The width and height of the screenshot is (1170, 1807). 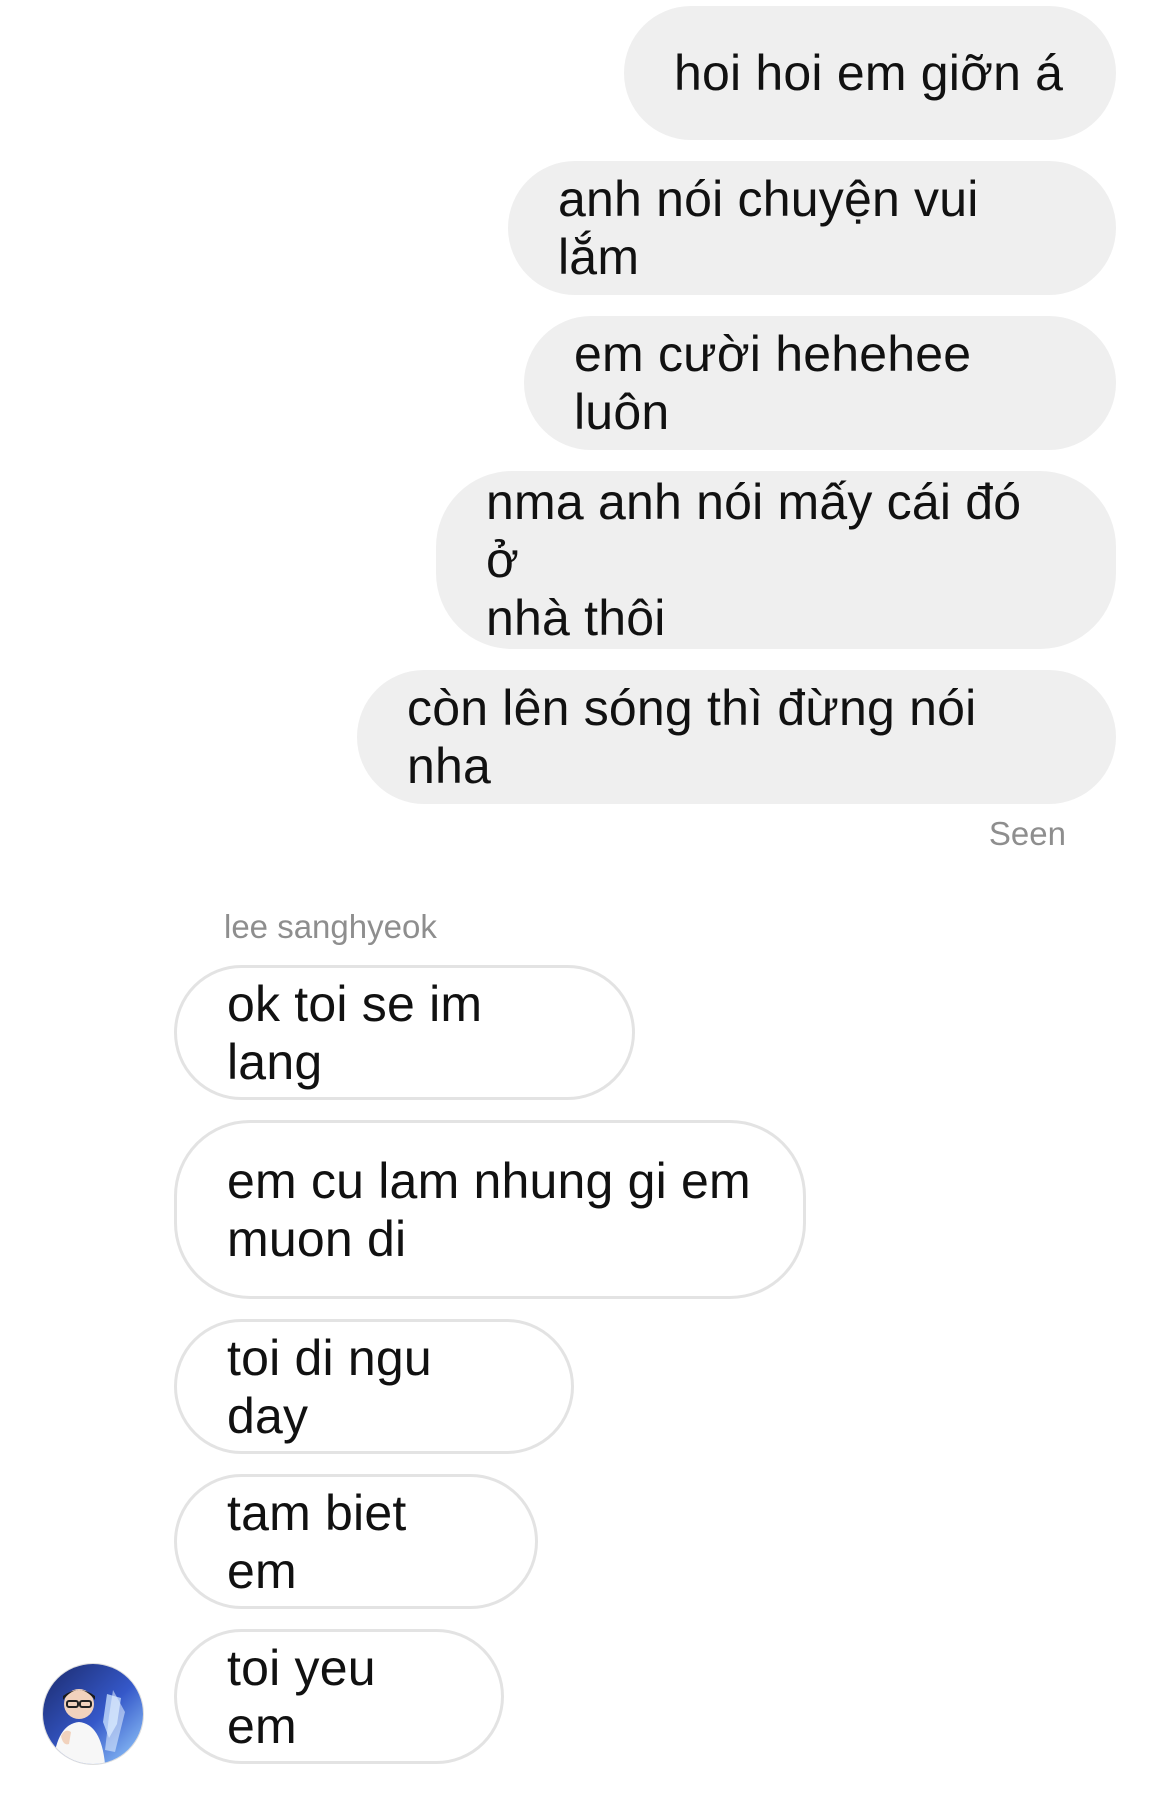 I want to click on received-message: toi yeu em, so click(x=339, y=1696).